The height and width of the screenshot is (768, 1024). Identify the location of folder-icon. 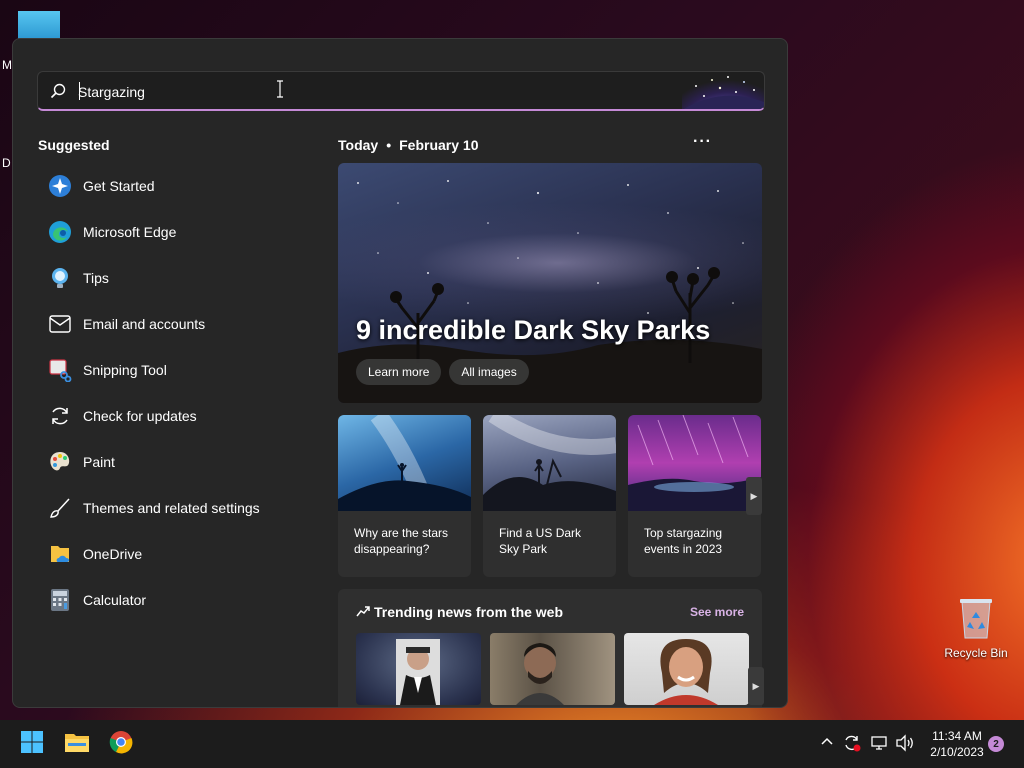
(77, 744).